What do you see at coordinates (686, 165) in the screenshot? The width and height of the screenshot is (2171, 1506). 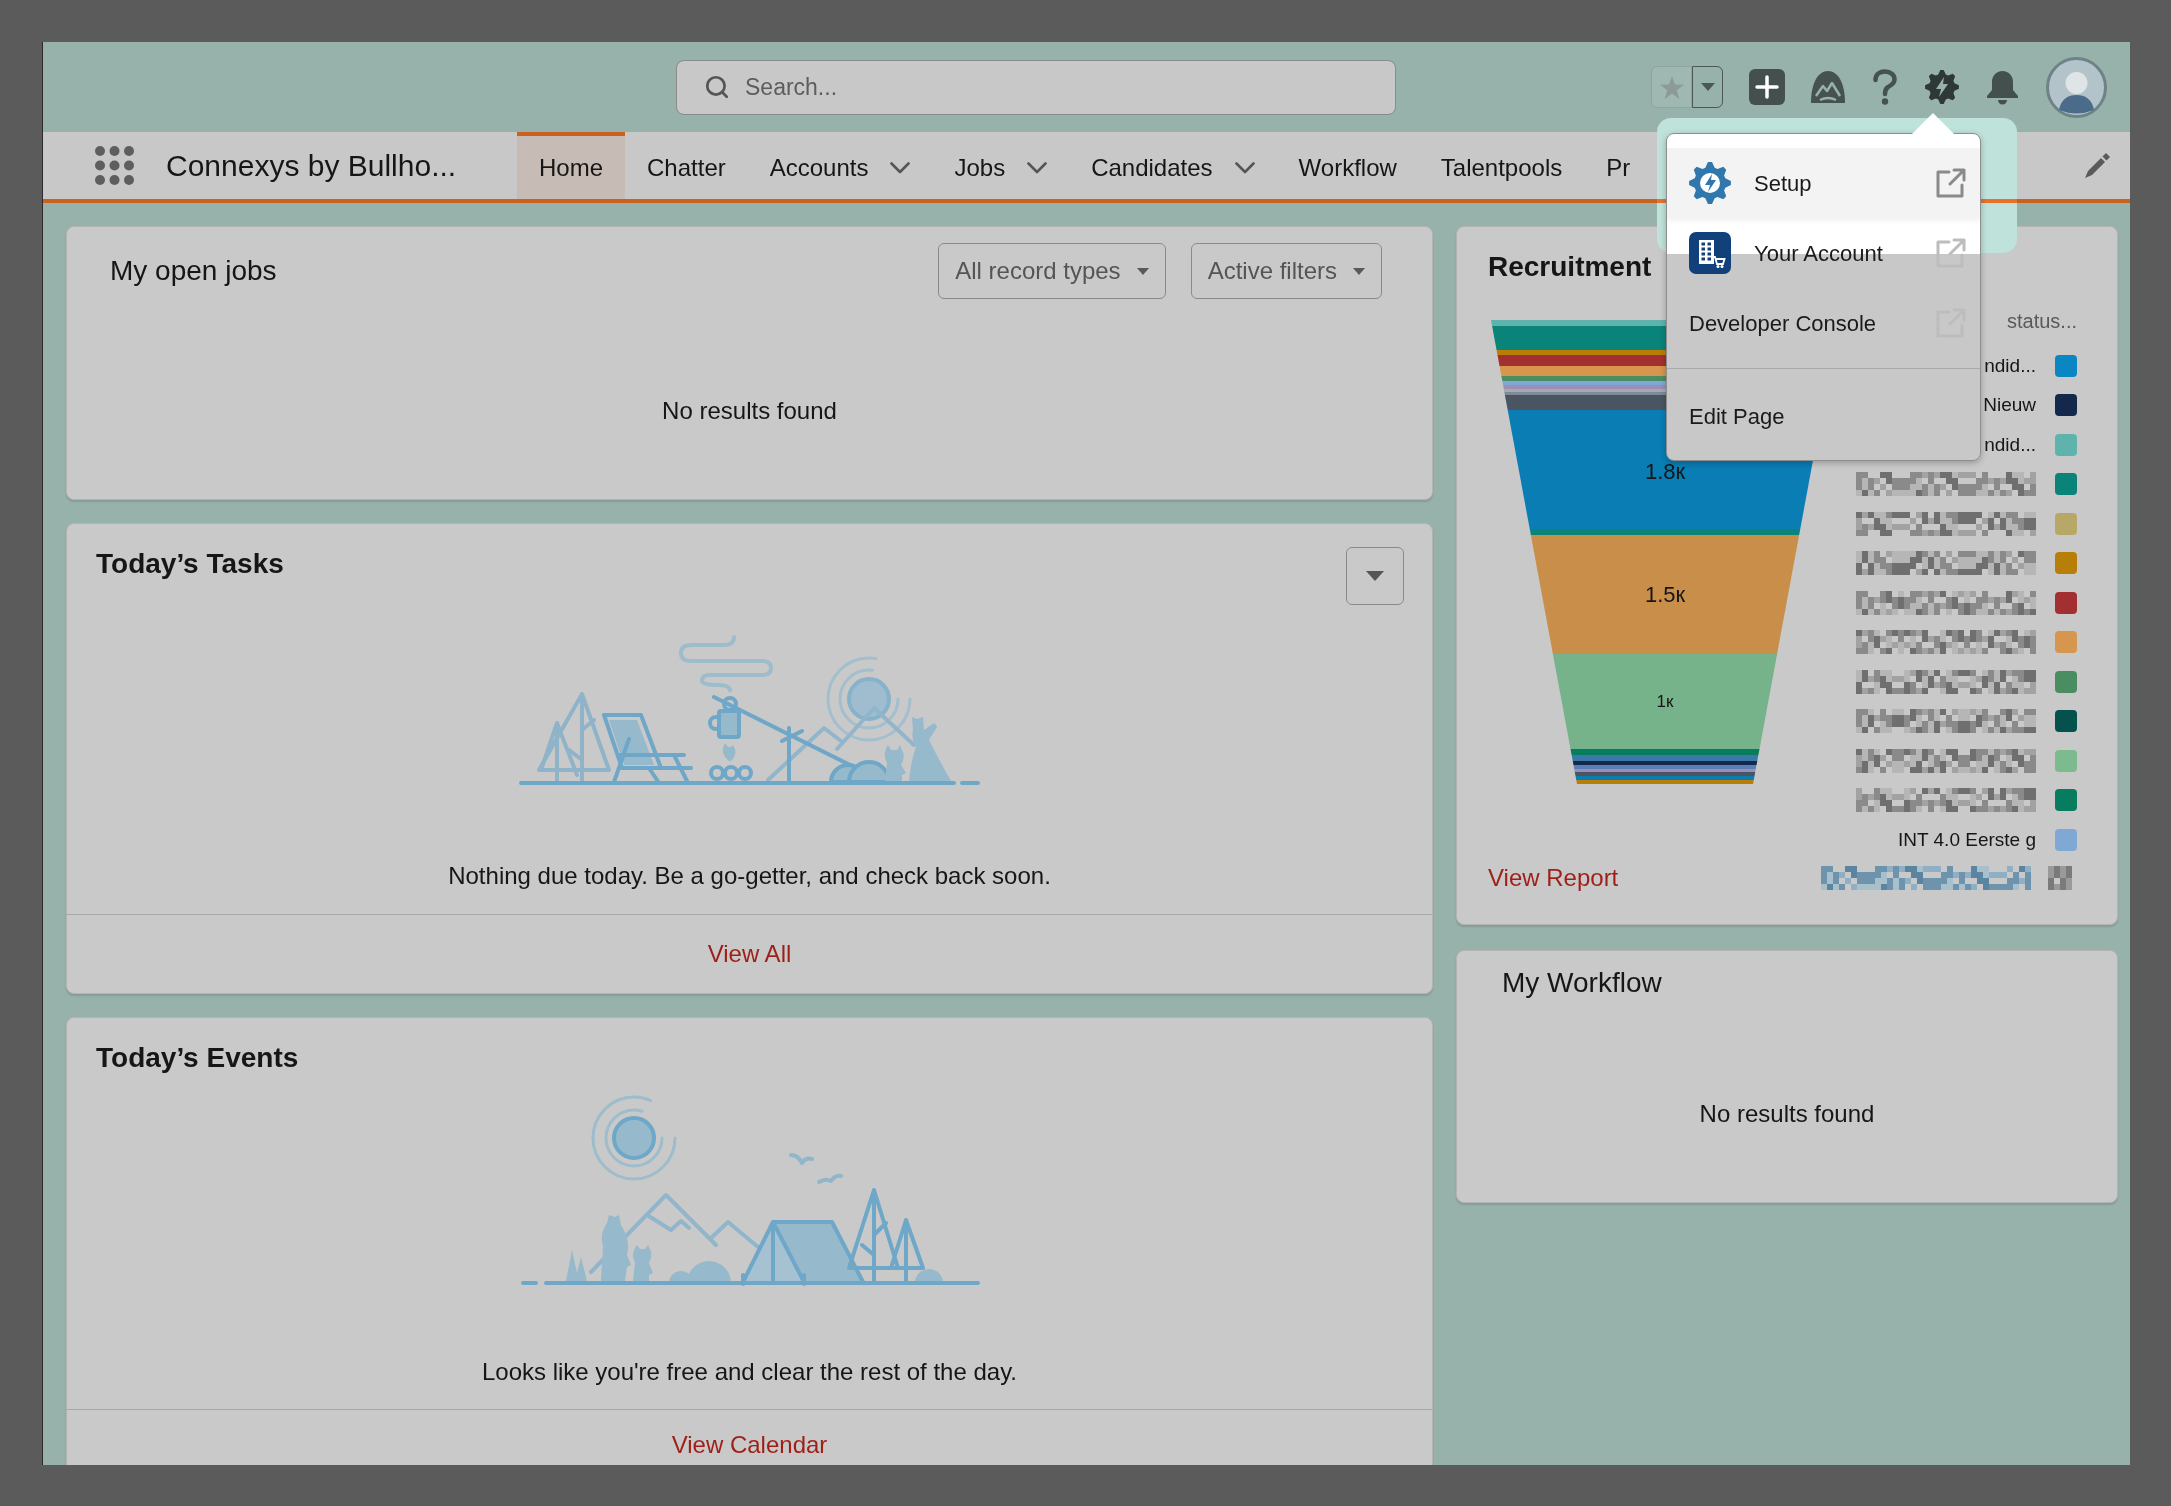 I see `nav-tab: Chatter` at bounding box center [686, 165].